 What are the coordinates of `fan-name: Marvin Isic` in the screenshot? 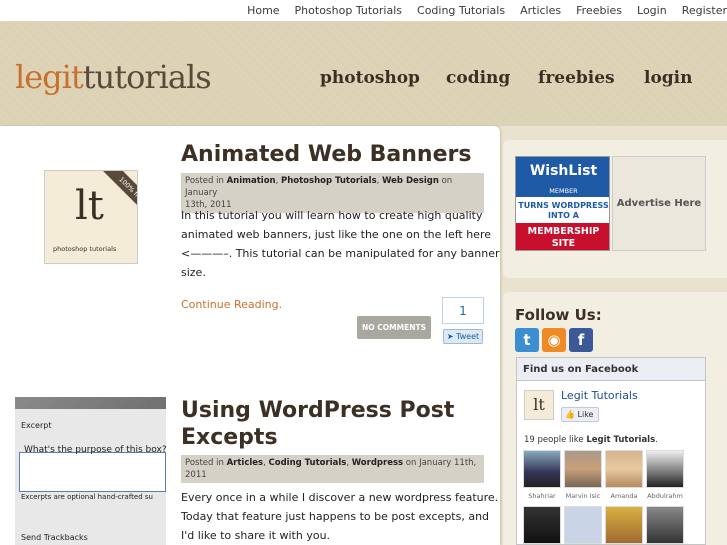 It's located at (583, 496).